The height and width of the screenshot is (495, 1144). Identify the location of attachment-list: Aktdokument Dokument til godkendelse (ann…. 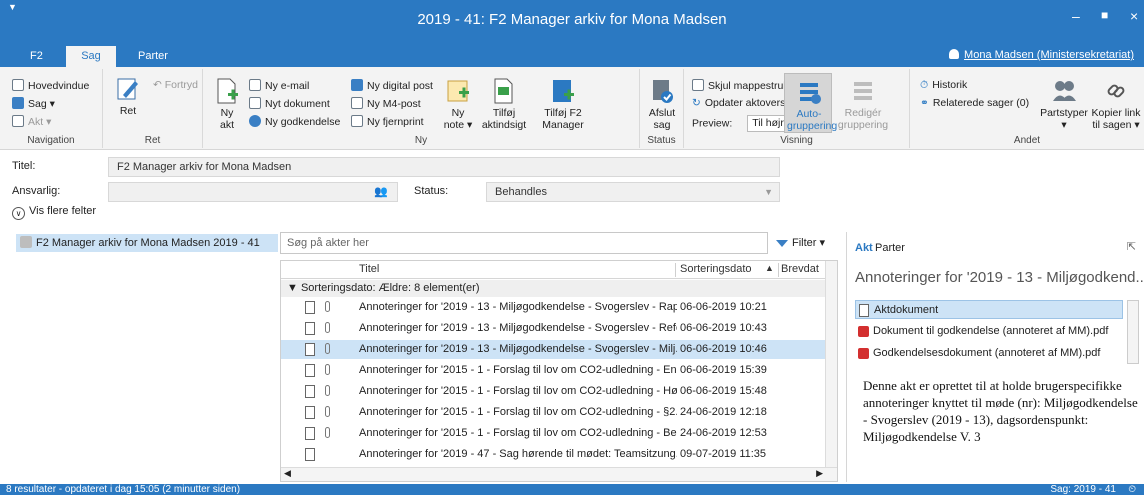
(989, 332).